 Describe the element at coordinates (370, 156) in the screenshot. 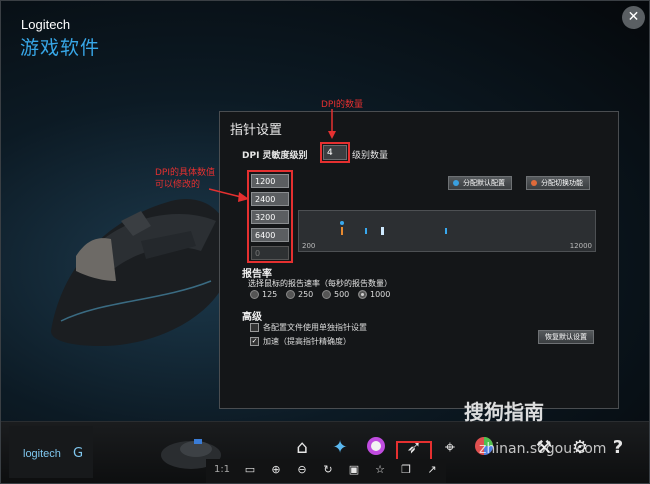

I see `dpi-count-label: 级别数量` at that location.